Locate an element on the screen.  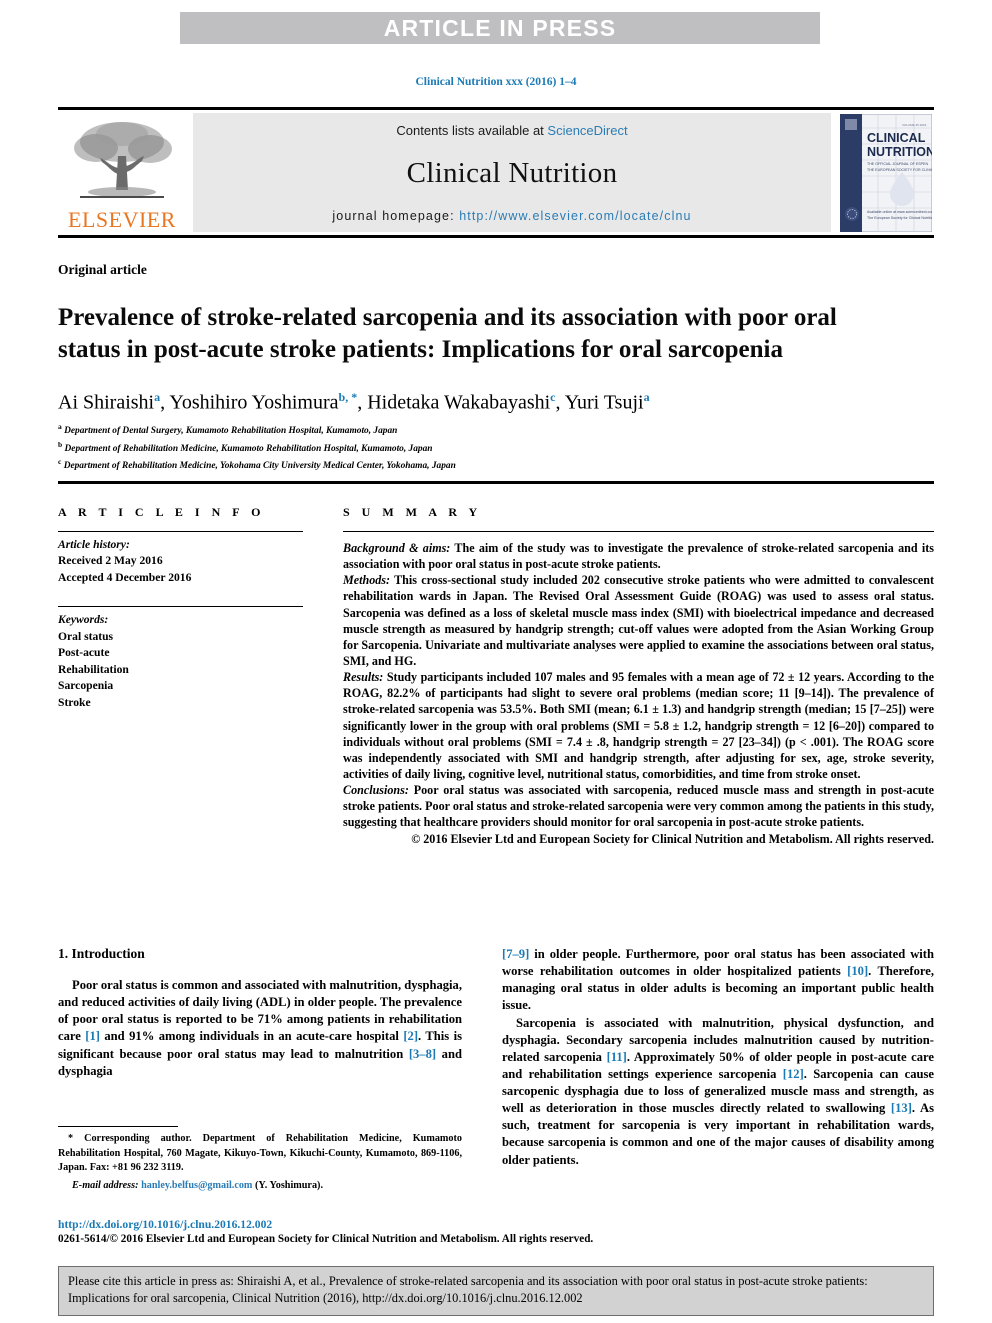
author-name-2: Yoshihiro Yoshimura is located at coordinates (254, 402).